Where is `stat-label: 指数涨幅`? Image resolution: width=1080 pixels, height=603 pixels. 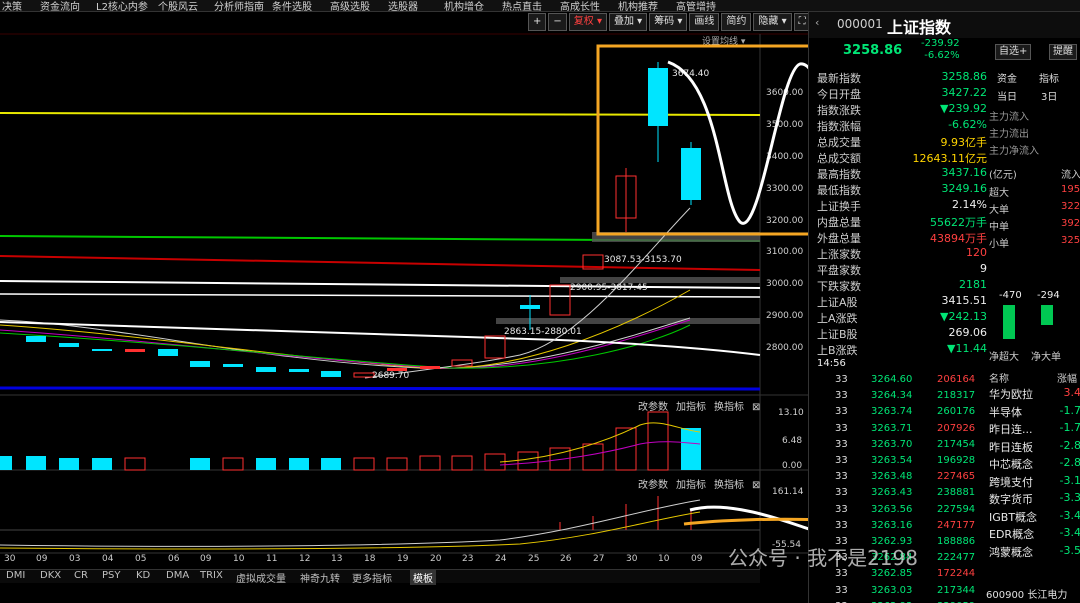 stat-label: 指数涨幅 is located at coordinates (839, 126).